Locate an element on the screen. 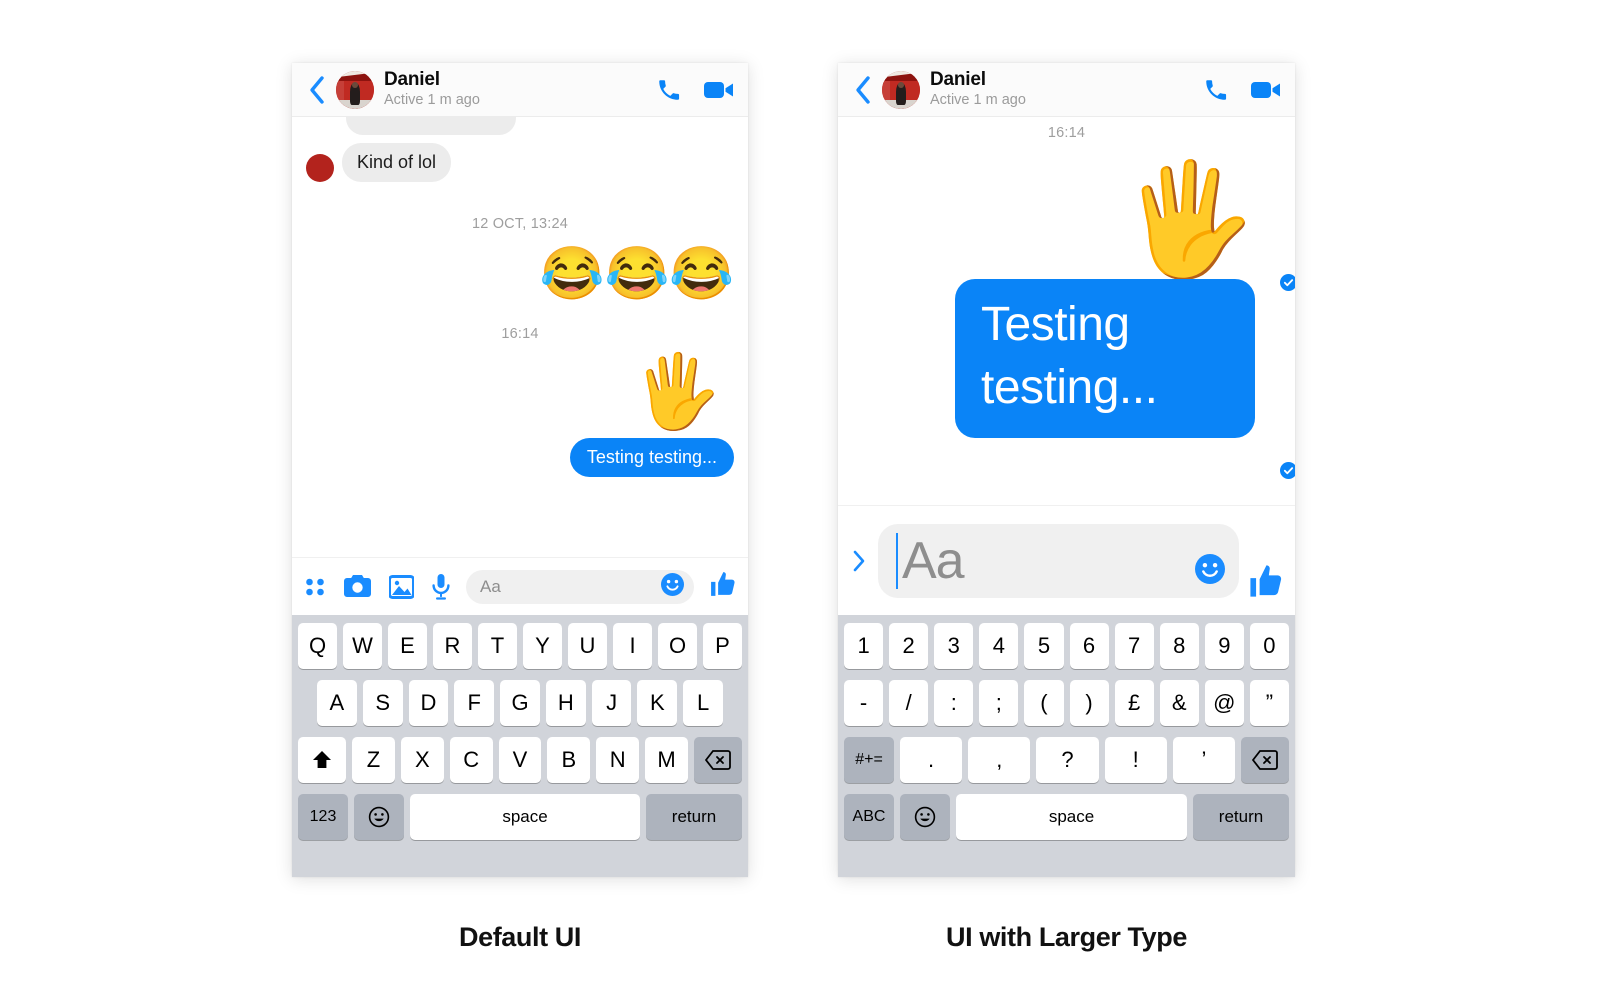 This screenshot has height=998, width=1600. key-k: K is located at coordinates (657, 703).